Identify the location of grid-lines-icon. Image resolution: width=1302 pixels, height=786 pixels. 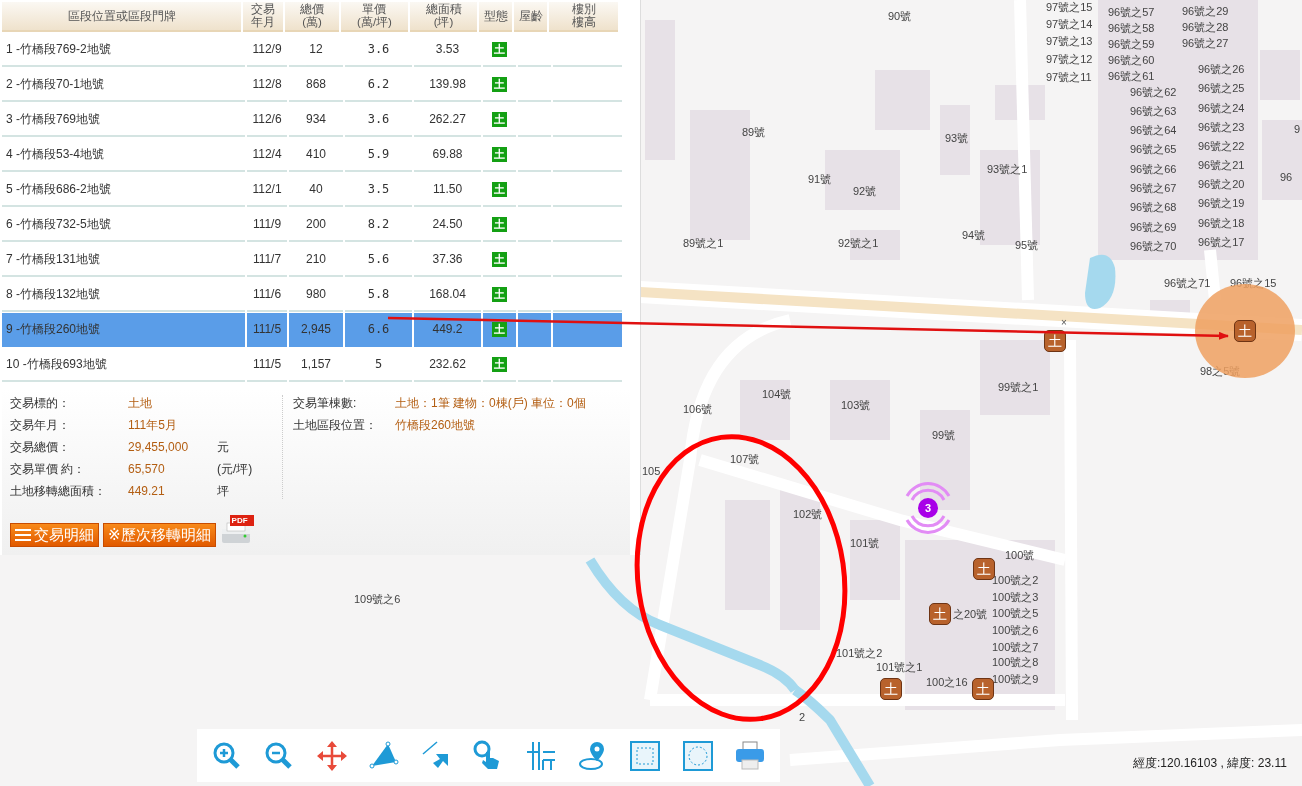
(540, 755).